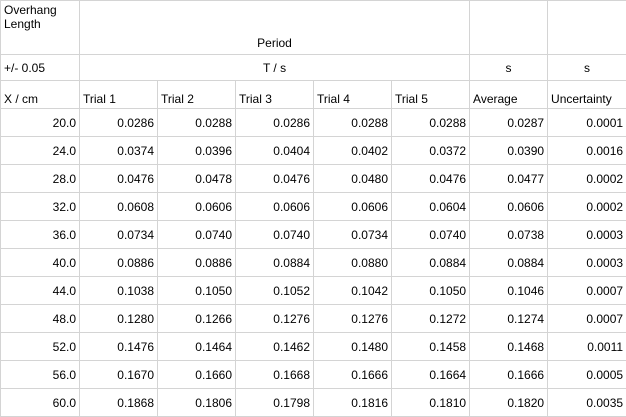 This screenshot has height=417, width=626. Describe the element at coordinates (40, 123) in the screenshot. I see `x-value-cell: 20.0` at that location.